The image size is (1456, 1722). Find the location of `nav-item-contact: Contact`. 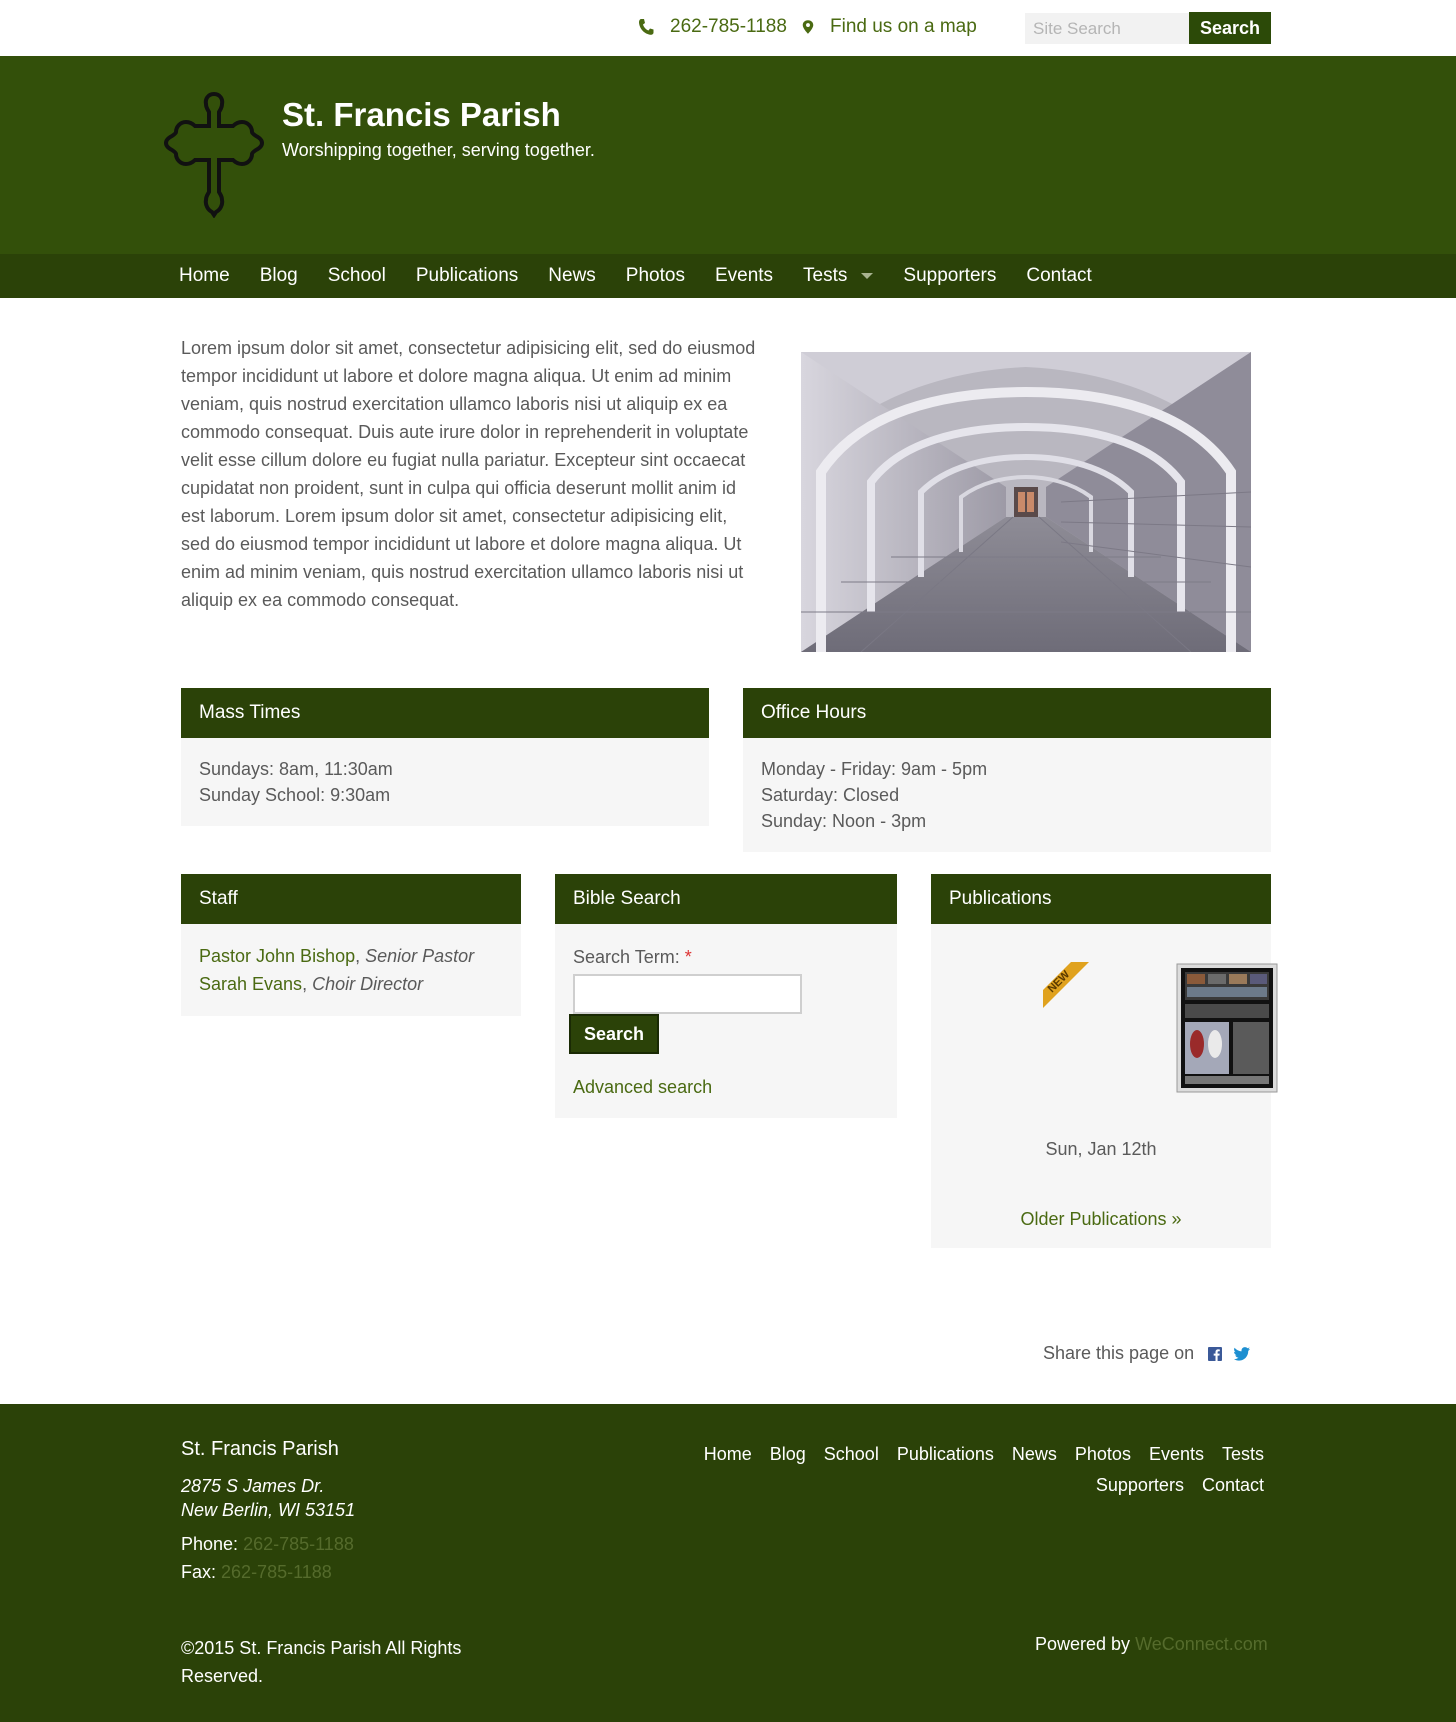

nav-item-contact: Contact is located at coordinates (1058, 276).